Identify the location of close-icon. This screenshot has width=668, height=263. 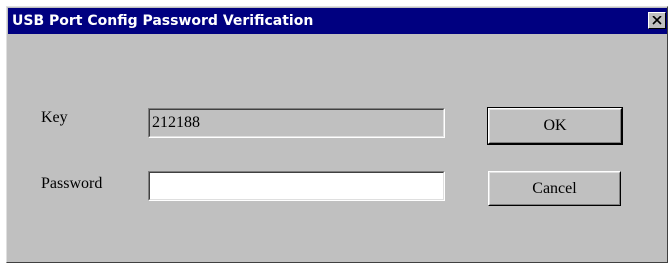
(657, 20).